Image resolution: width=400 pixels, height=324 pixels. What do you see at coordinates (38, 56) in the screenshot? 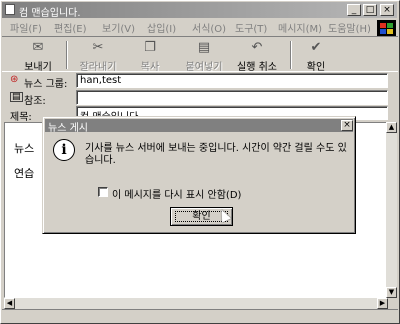
I see `send-button: ✉ 보내기` at bounding box center [38, 56].